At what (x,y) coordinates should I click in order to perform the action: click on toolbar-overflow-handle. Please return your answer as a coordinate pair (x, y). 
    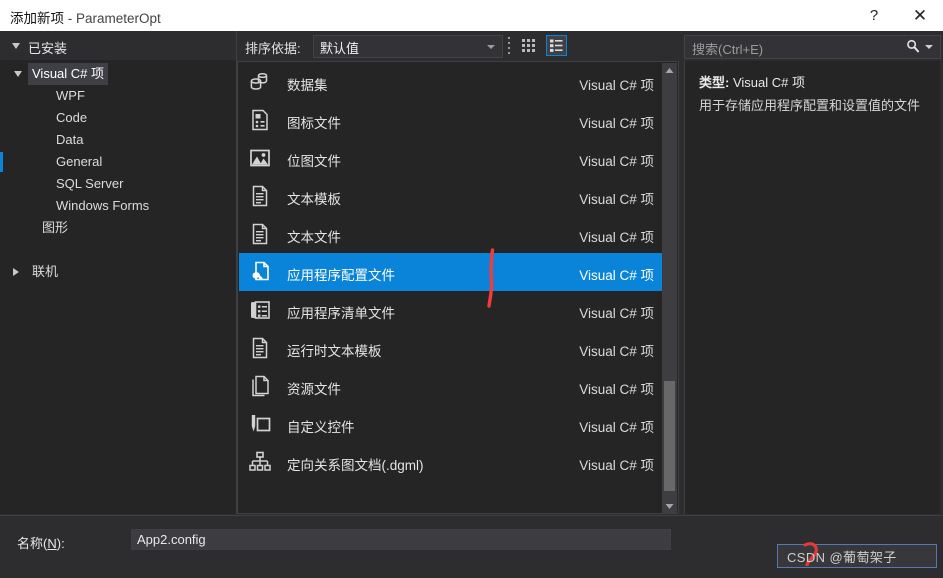
    Looking at the image, I should click on (508, 45).